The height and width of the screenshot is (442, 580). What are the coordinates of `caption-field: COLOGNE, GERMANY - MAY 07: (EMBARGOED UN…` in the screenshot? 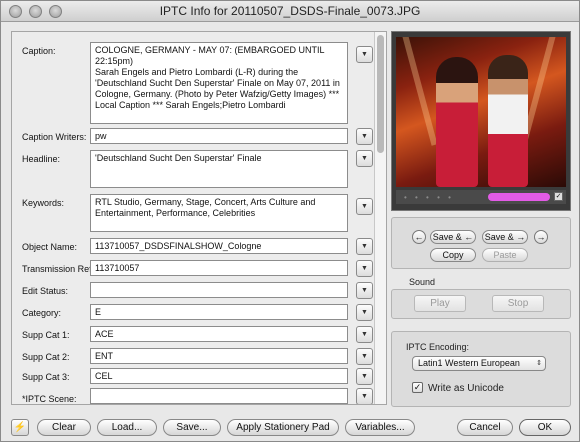 It's located at (219, 83).